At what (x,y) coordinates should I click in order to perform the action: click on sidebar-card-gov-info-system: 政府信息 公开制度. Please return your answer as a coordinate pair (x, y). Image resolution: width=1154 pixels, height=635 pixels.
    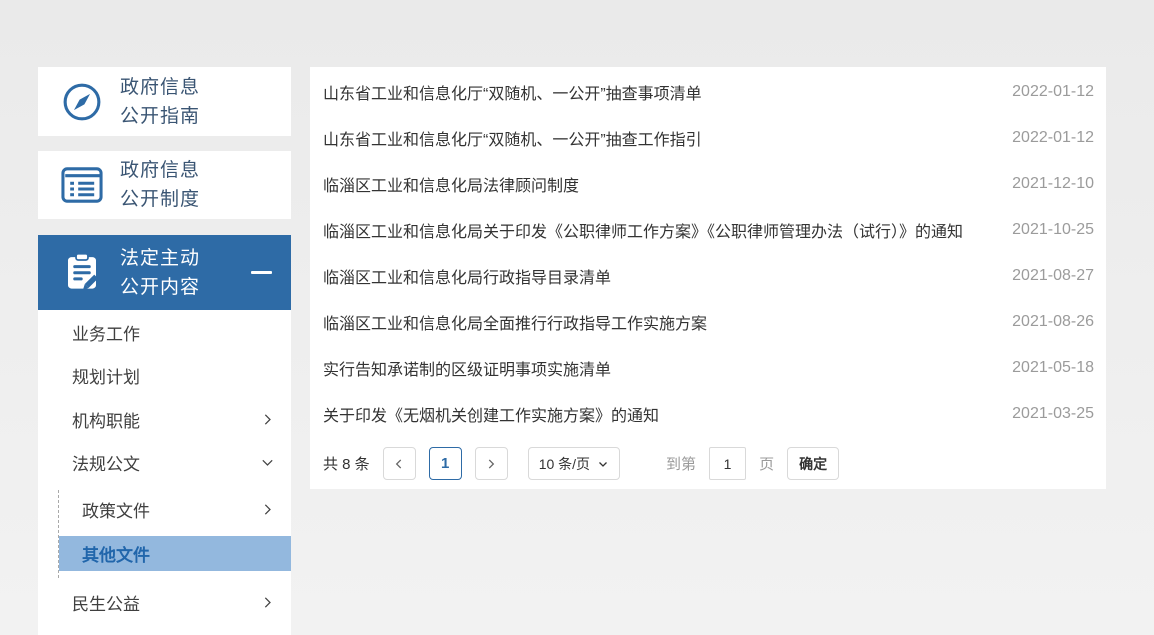
    Looking at the image, I should click on (164, 185).